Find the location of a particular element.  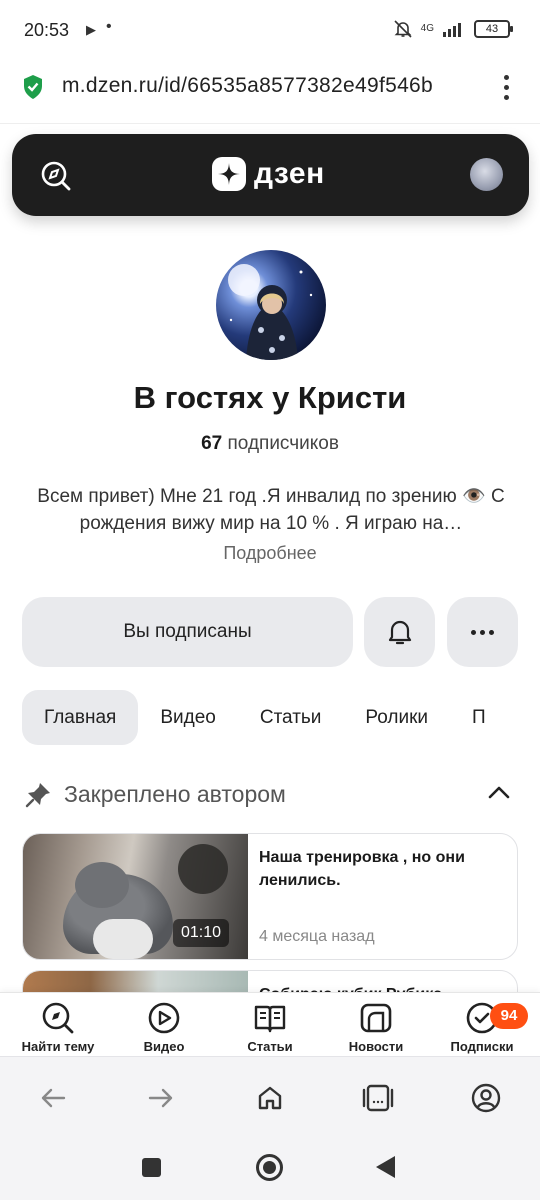

browser-menu-icon is located at coordinates (506, 87).